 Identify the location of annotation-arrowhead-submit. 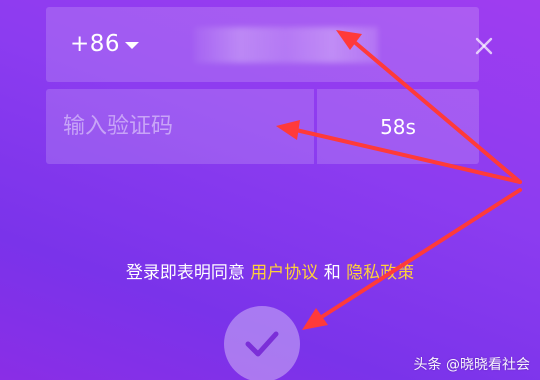
(315, 319).